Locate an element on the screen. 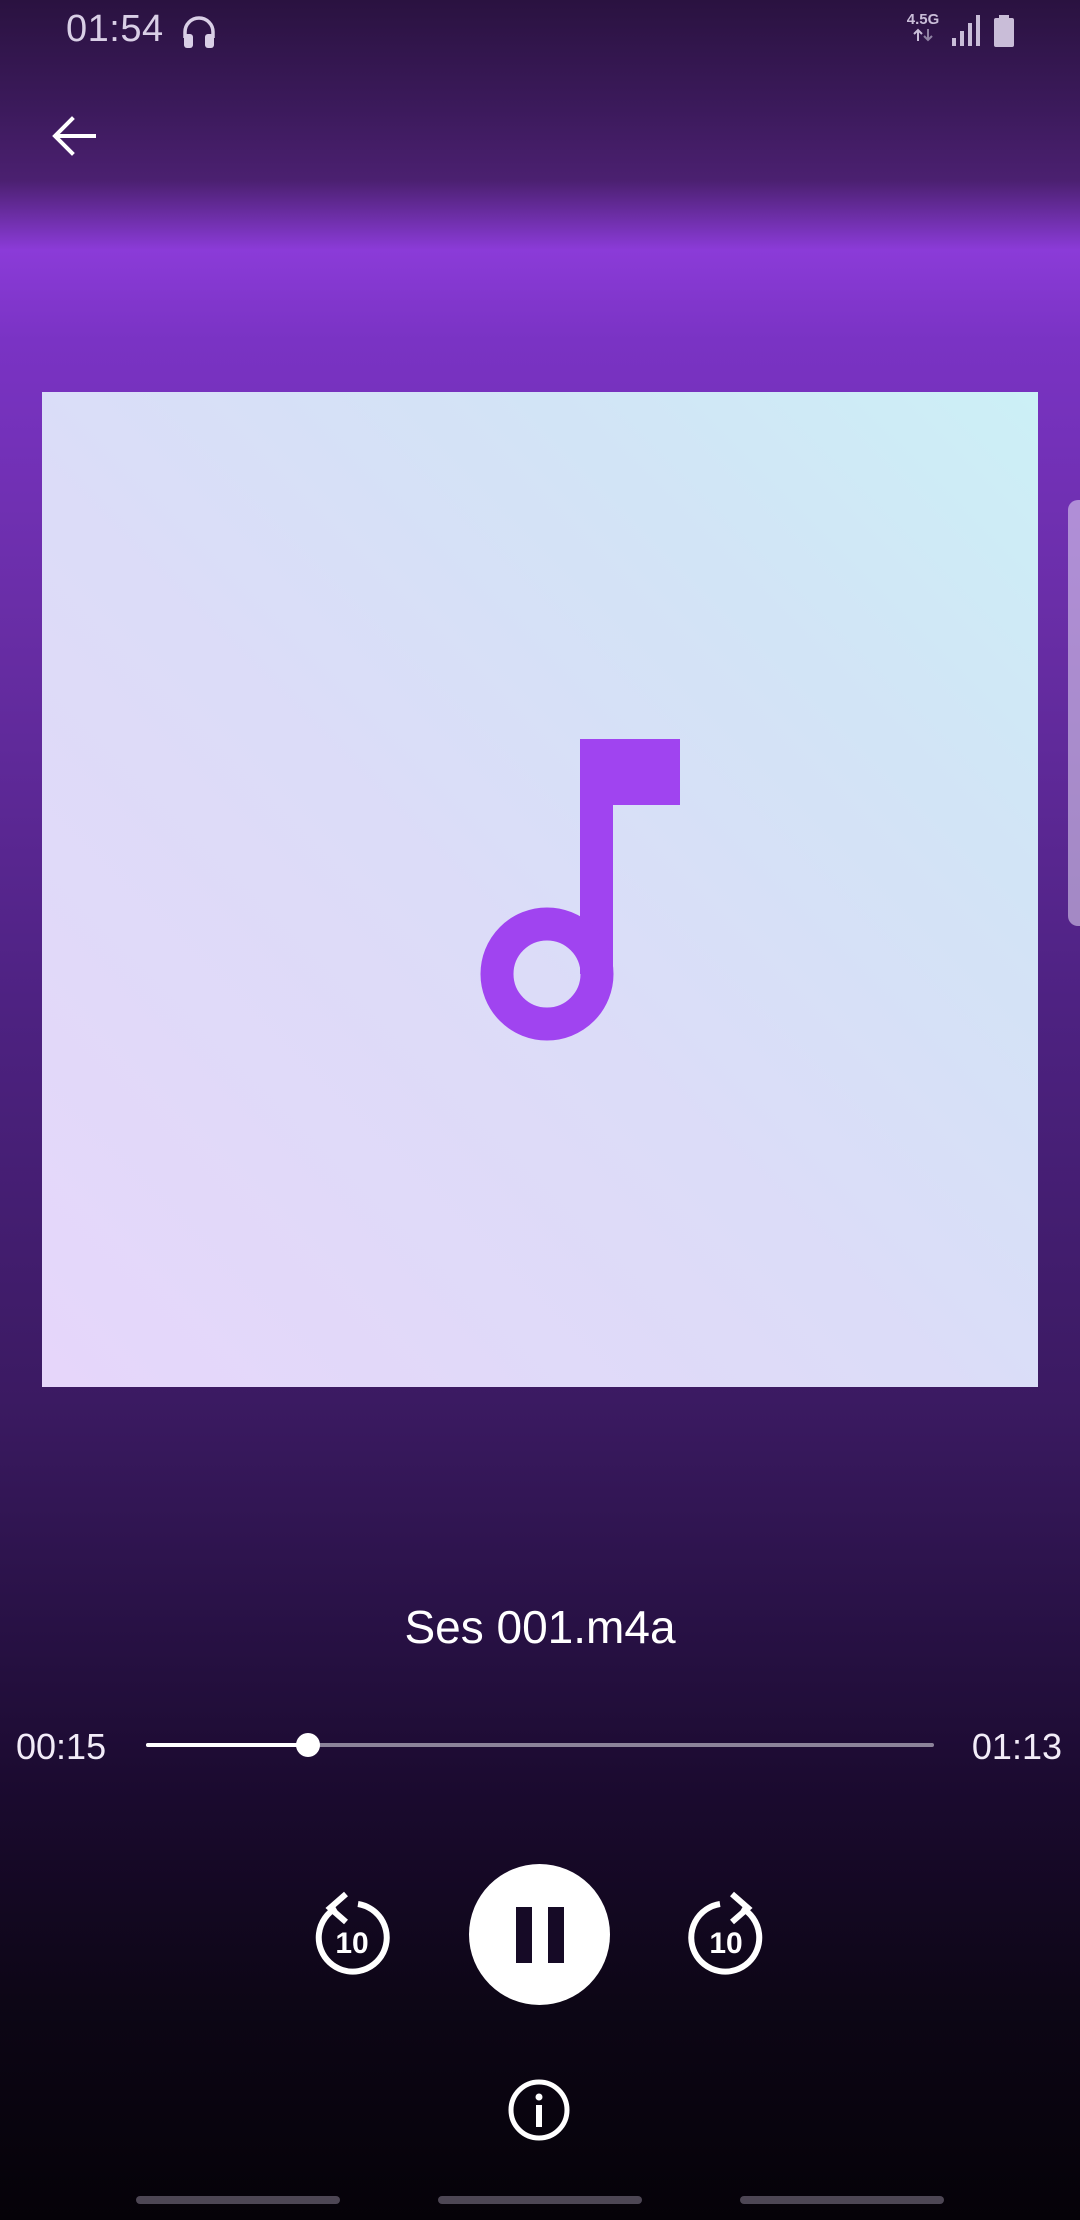  pause-button is located at coordinates (539, 1934).